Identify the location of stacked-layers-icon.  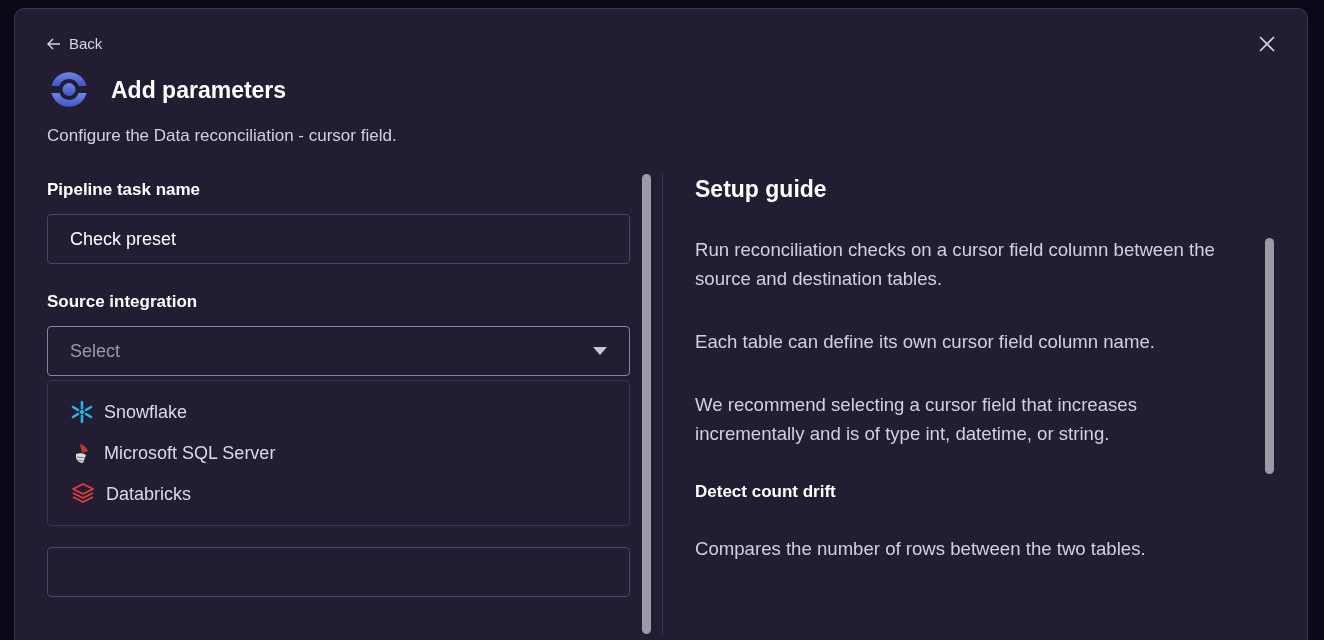
(83, 494).